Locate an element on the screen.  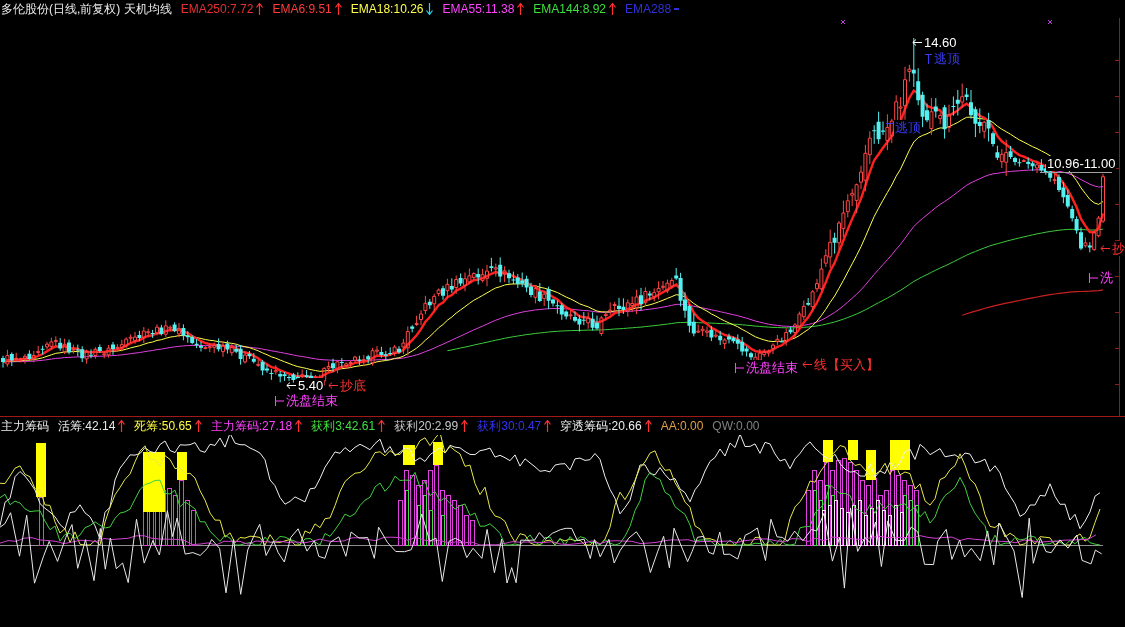
indicator-value: EMA144:8.92 is located at coordinates (570, 9).